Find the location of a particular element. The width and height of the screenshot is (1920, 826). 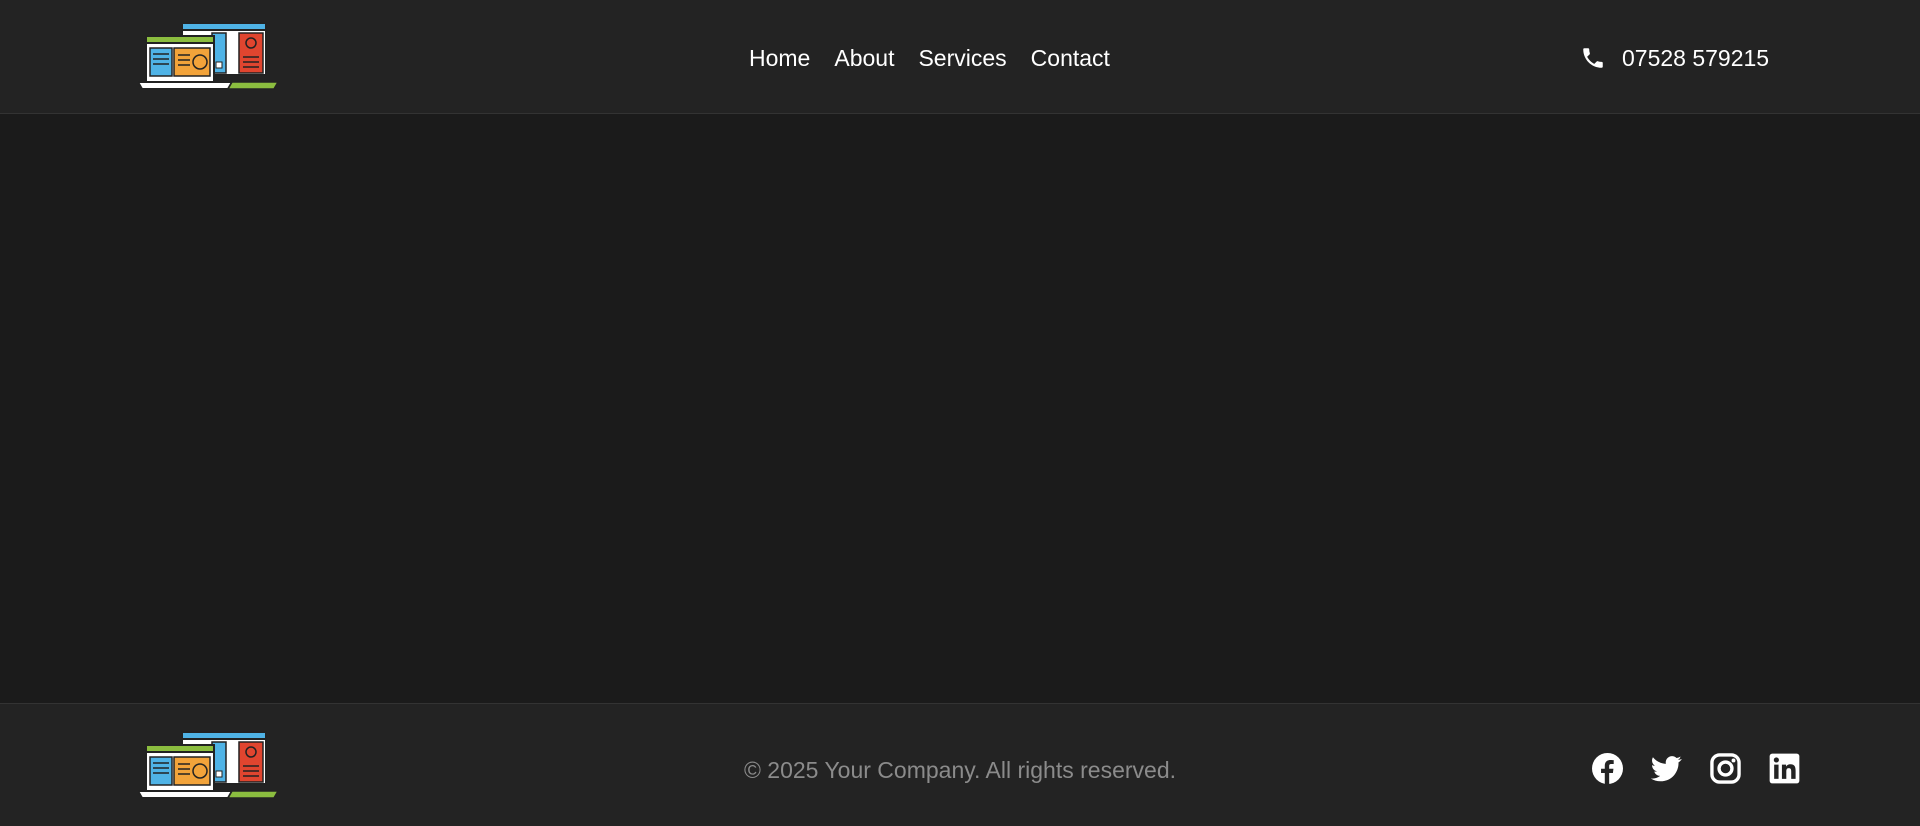

facebook-icon is located at coordinates (1607, 768).